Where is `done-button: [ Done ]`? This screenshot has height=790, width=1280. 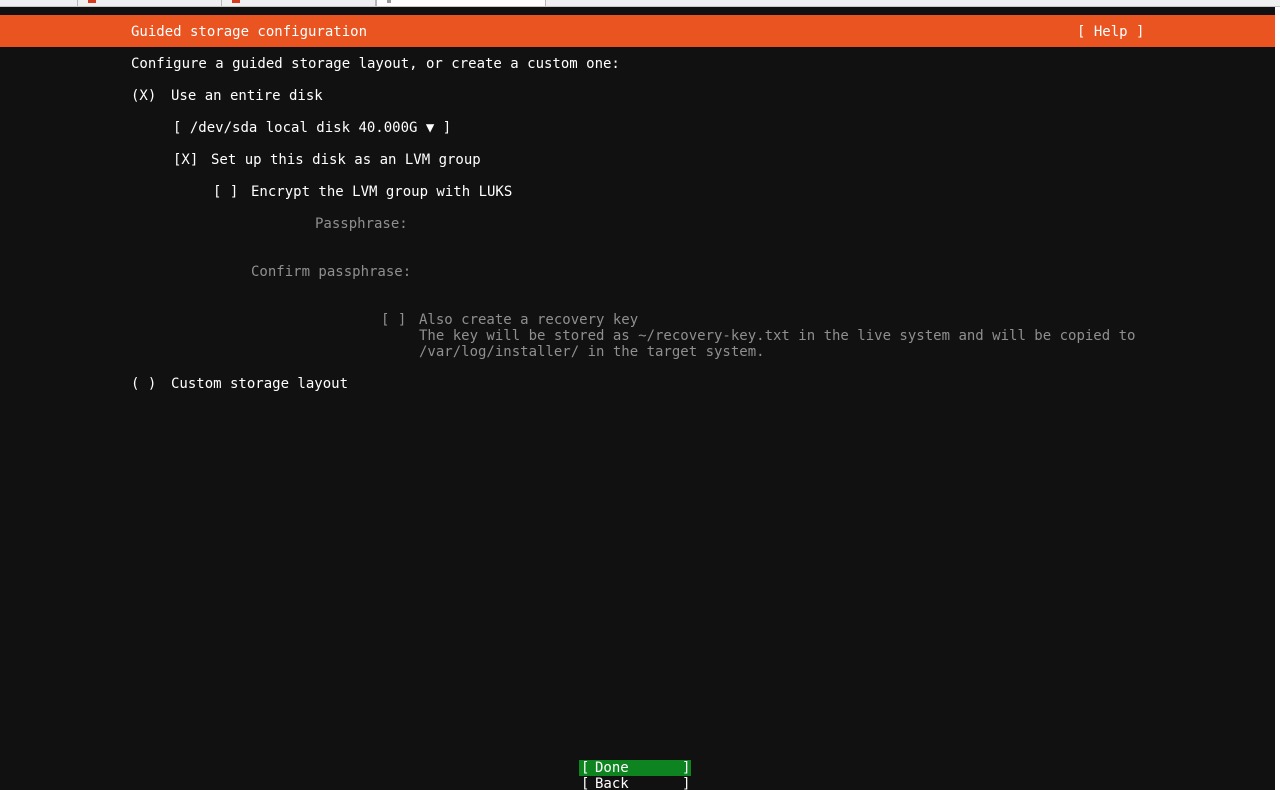 done-button: [ Done ] is located at coordinates (635, 768).